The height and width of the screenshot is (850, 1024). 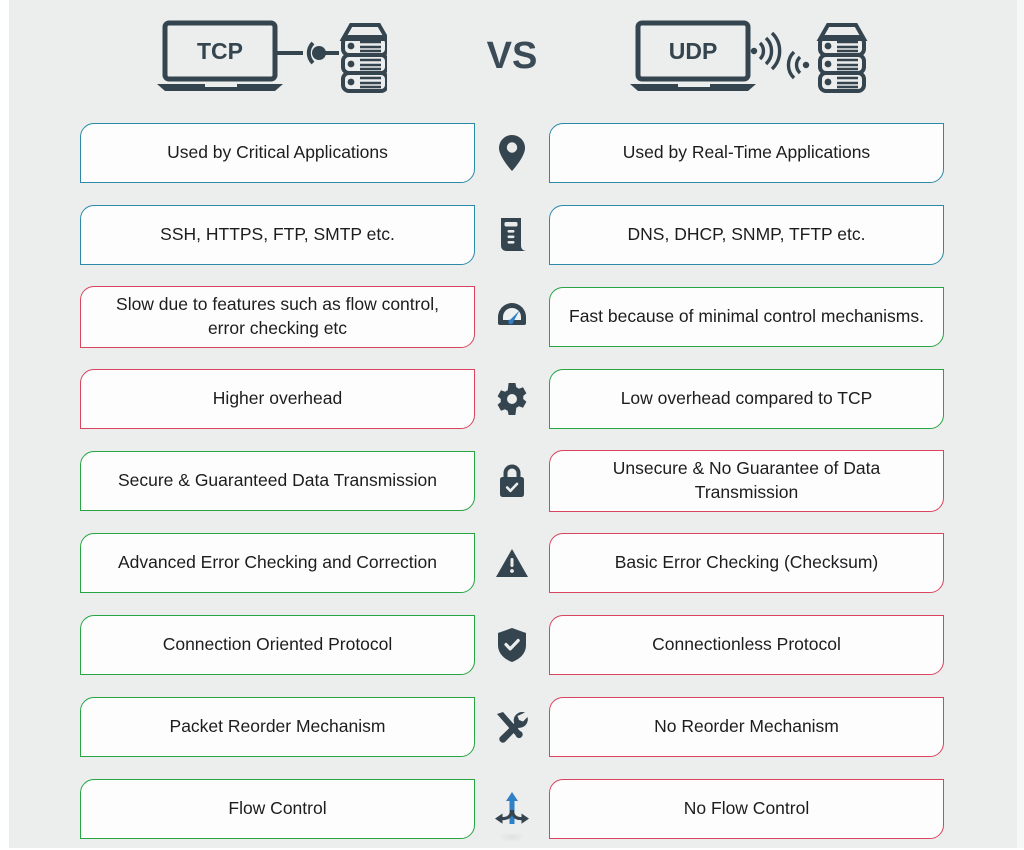 I want to click on tcp-cell: Advanced Error Checking and Correction, so click(x=277, y=563).